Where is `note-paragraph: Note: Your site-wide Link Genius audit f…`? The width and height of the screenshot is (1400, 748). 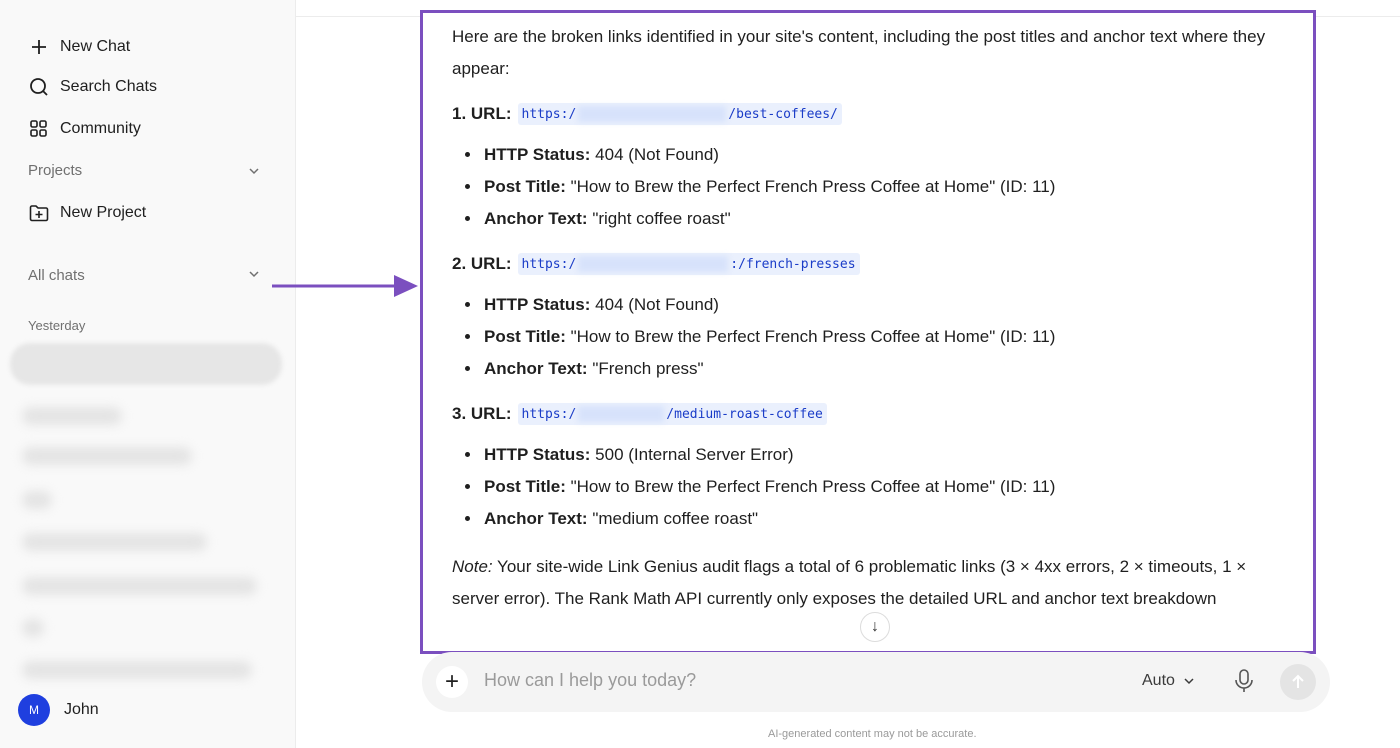
note-paragraph: Note: Your site-wide Link Genius audit f… is located at coordinates (868, 583).